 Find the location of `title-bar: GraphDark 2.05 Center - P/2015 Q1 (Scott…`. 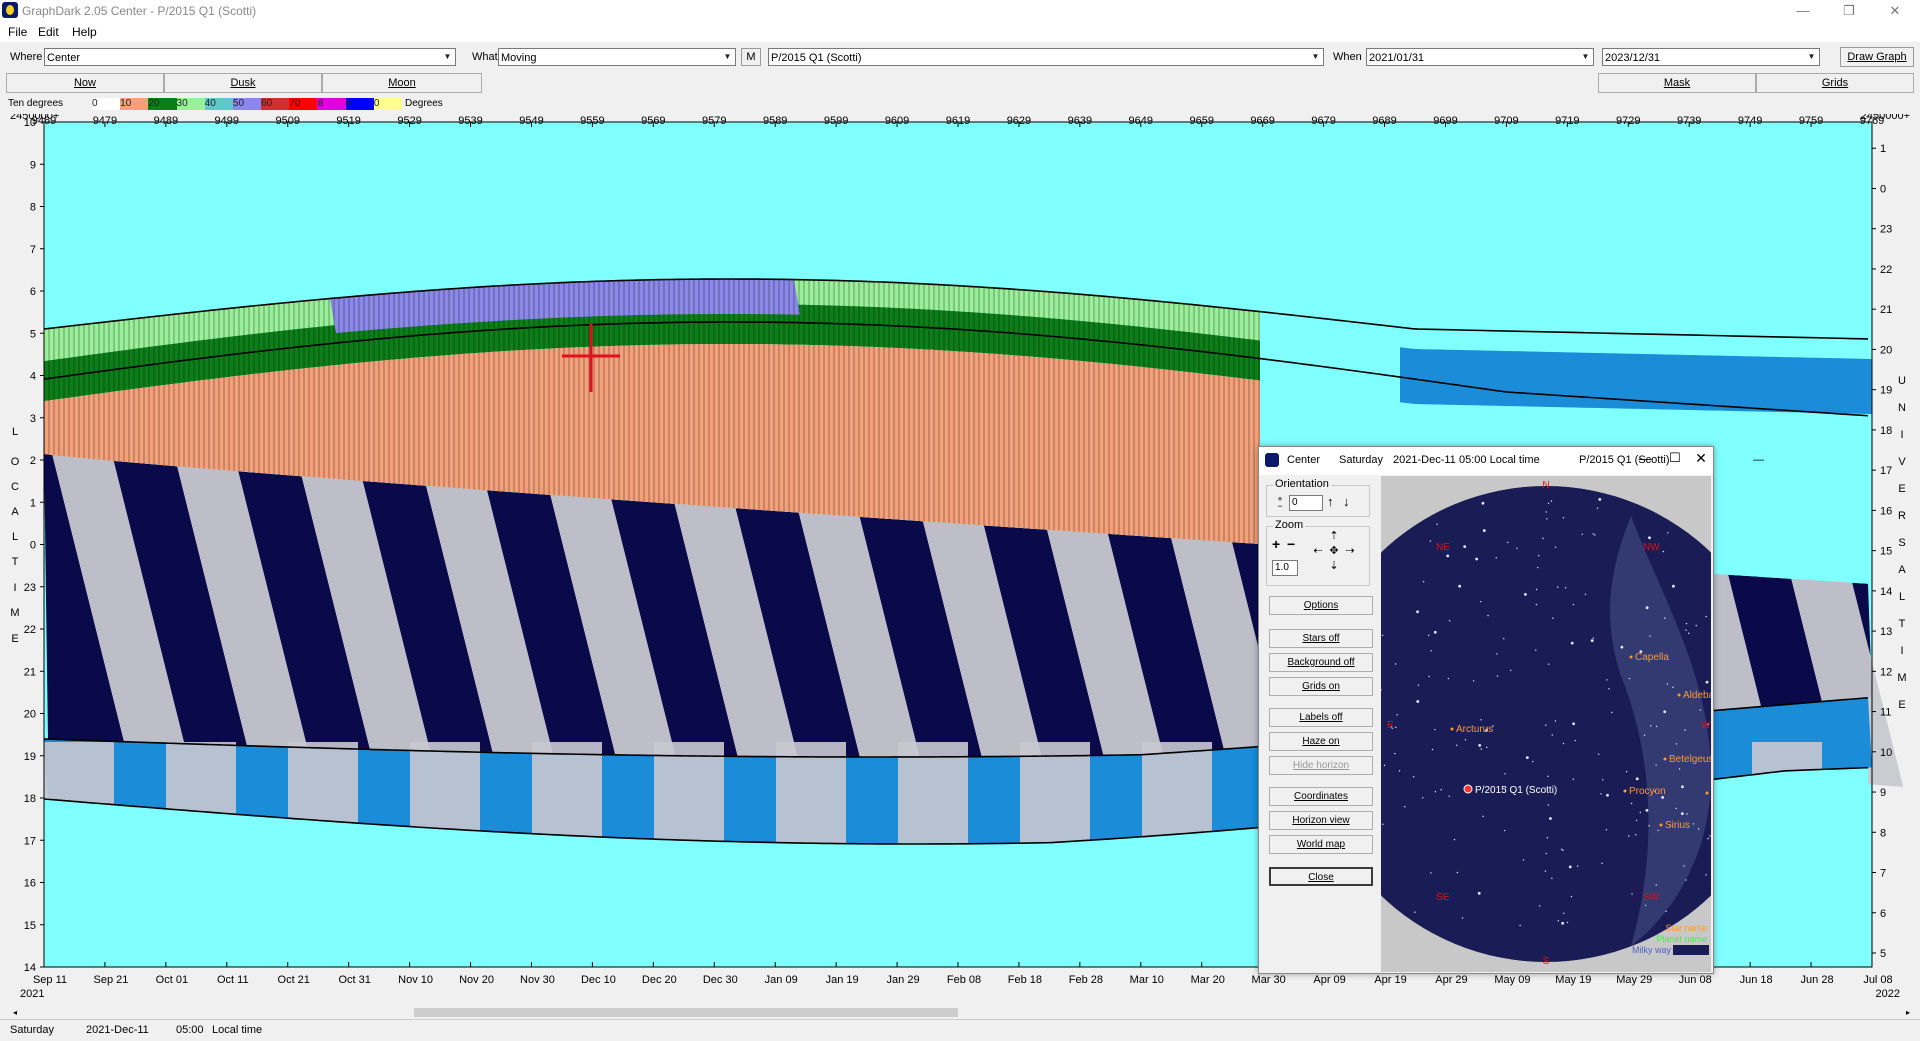

title-bar: GraphDark 2.05 Center - P/2015 Q1 (Scott… is located at coordinates (960, 11).